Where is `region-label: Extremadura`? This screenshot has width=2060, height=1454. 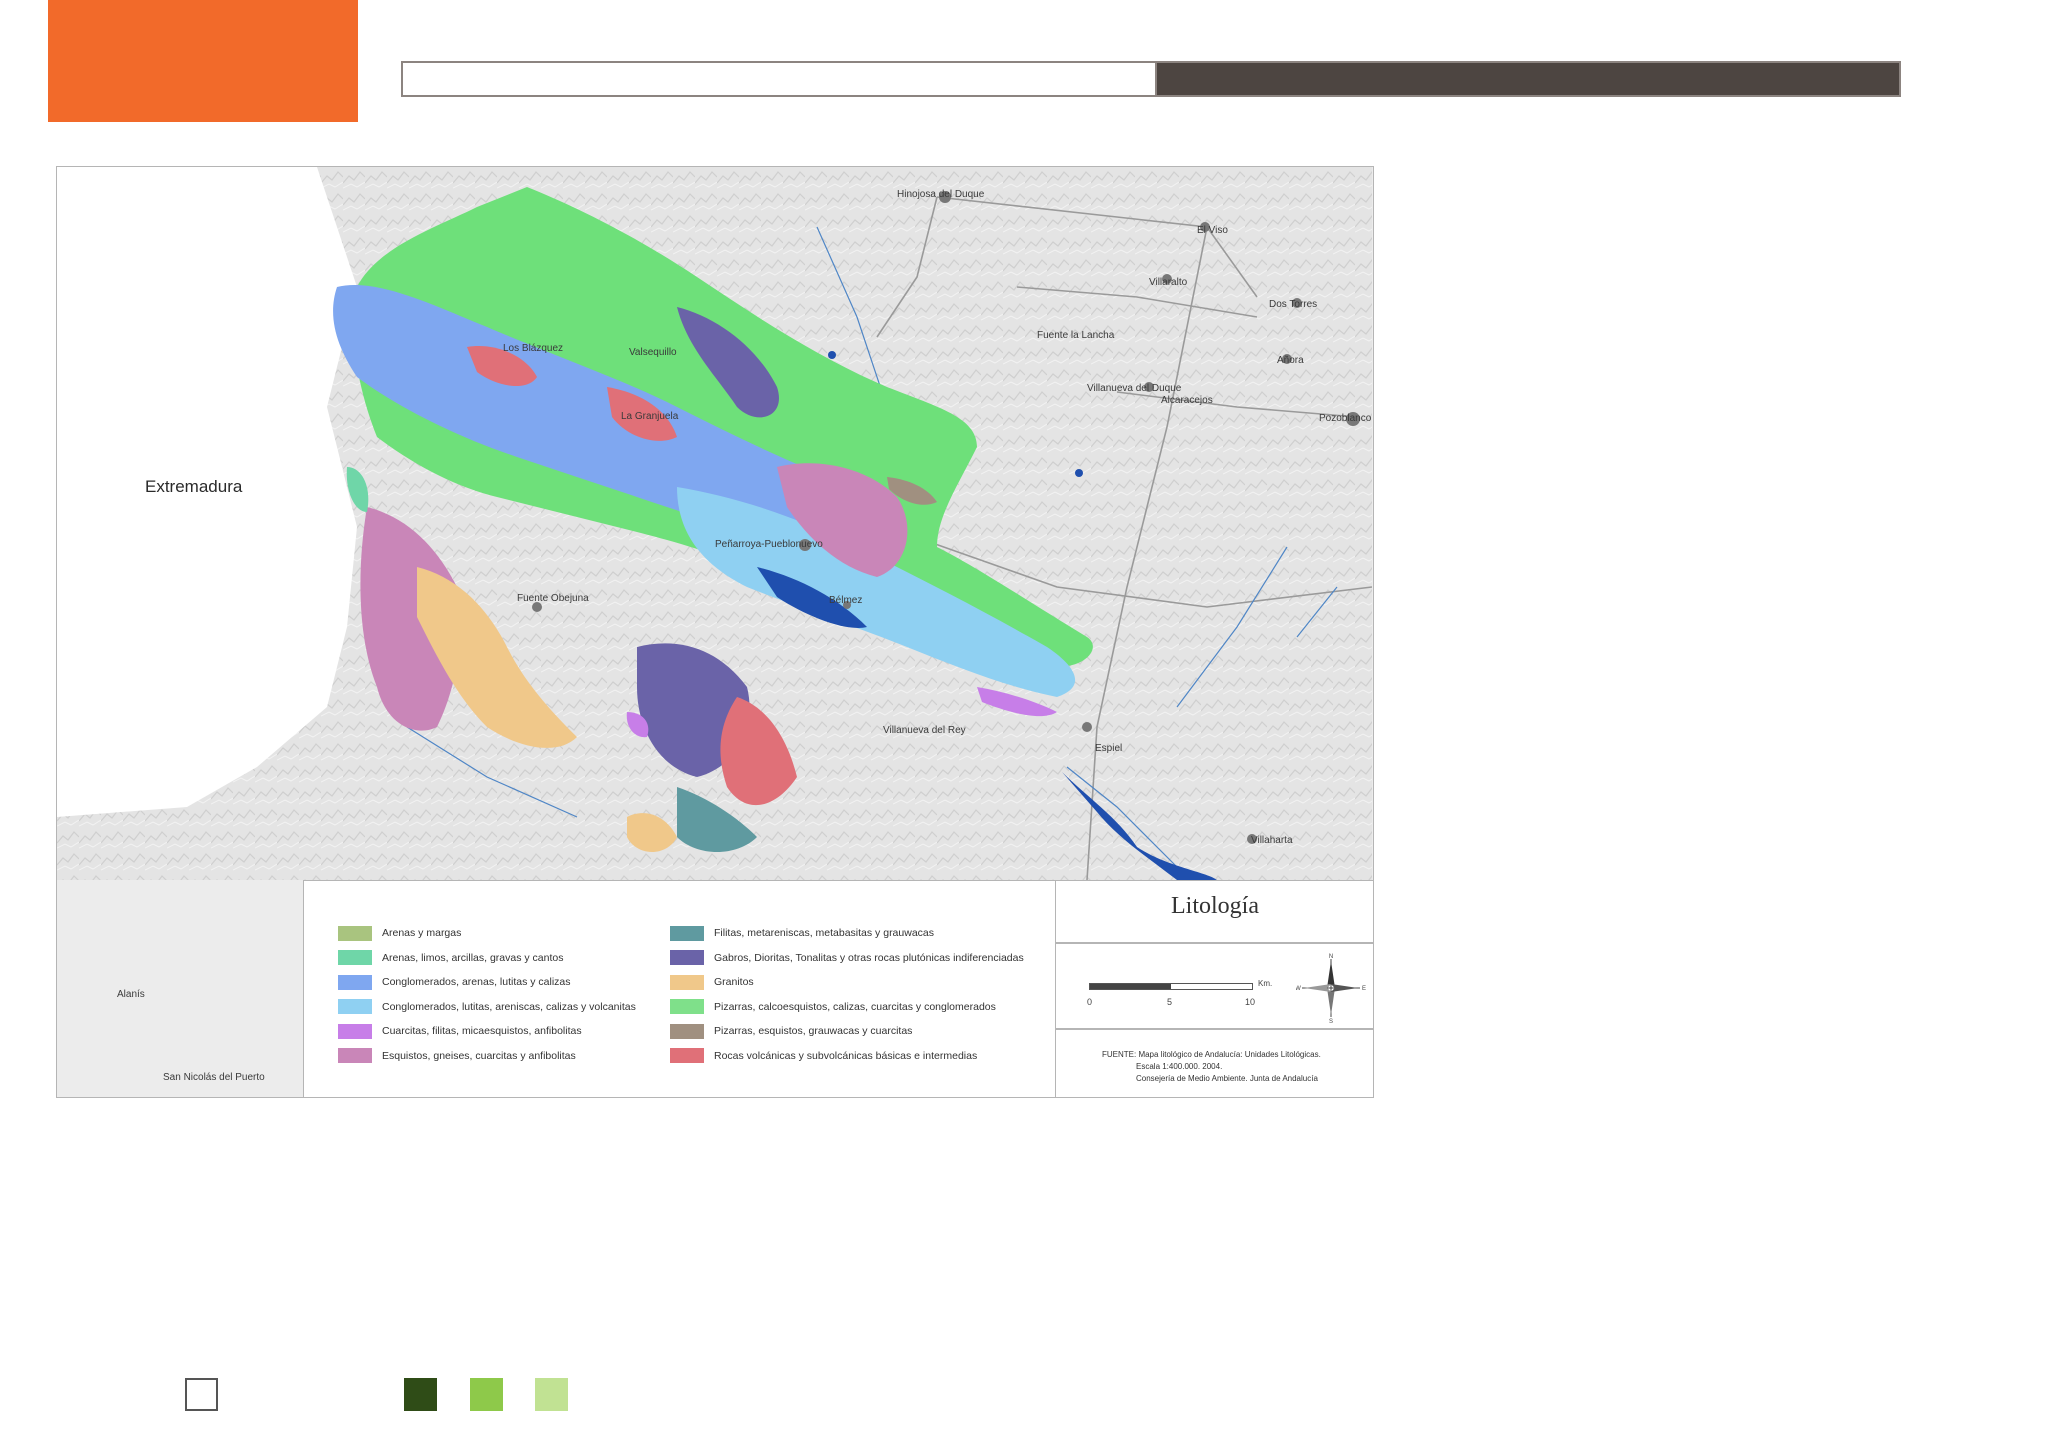
region-label: Extremadura is located at coordinates (194, 486).